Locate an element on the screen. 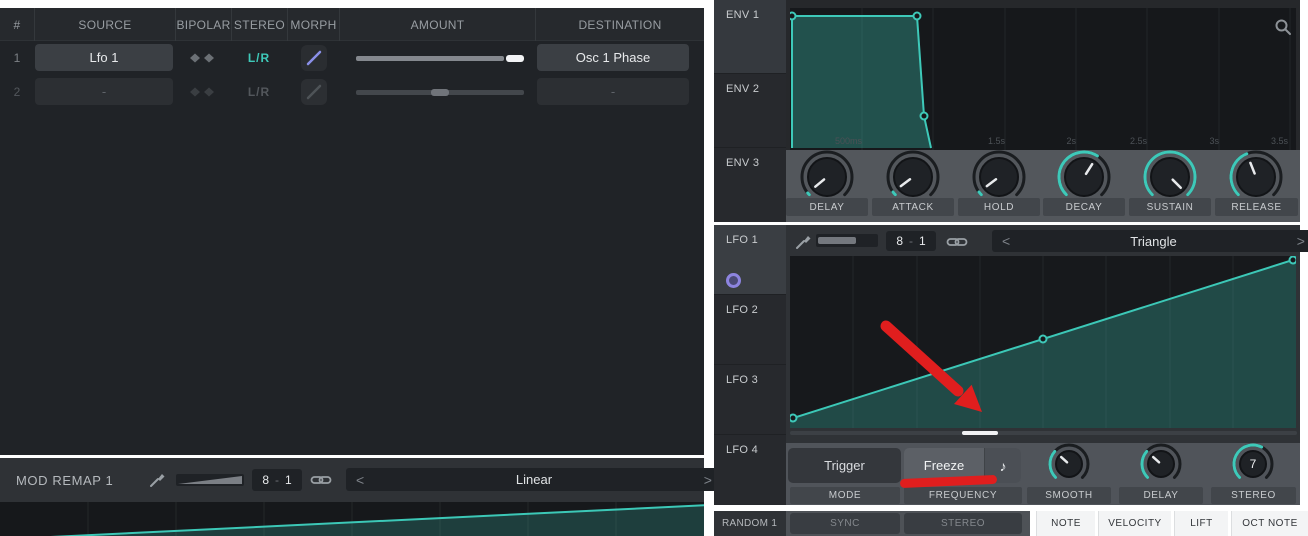 This screenshot has width=1308, height=536. stereo-knob: 7 is located at coordinates (1253, 464).